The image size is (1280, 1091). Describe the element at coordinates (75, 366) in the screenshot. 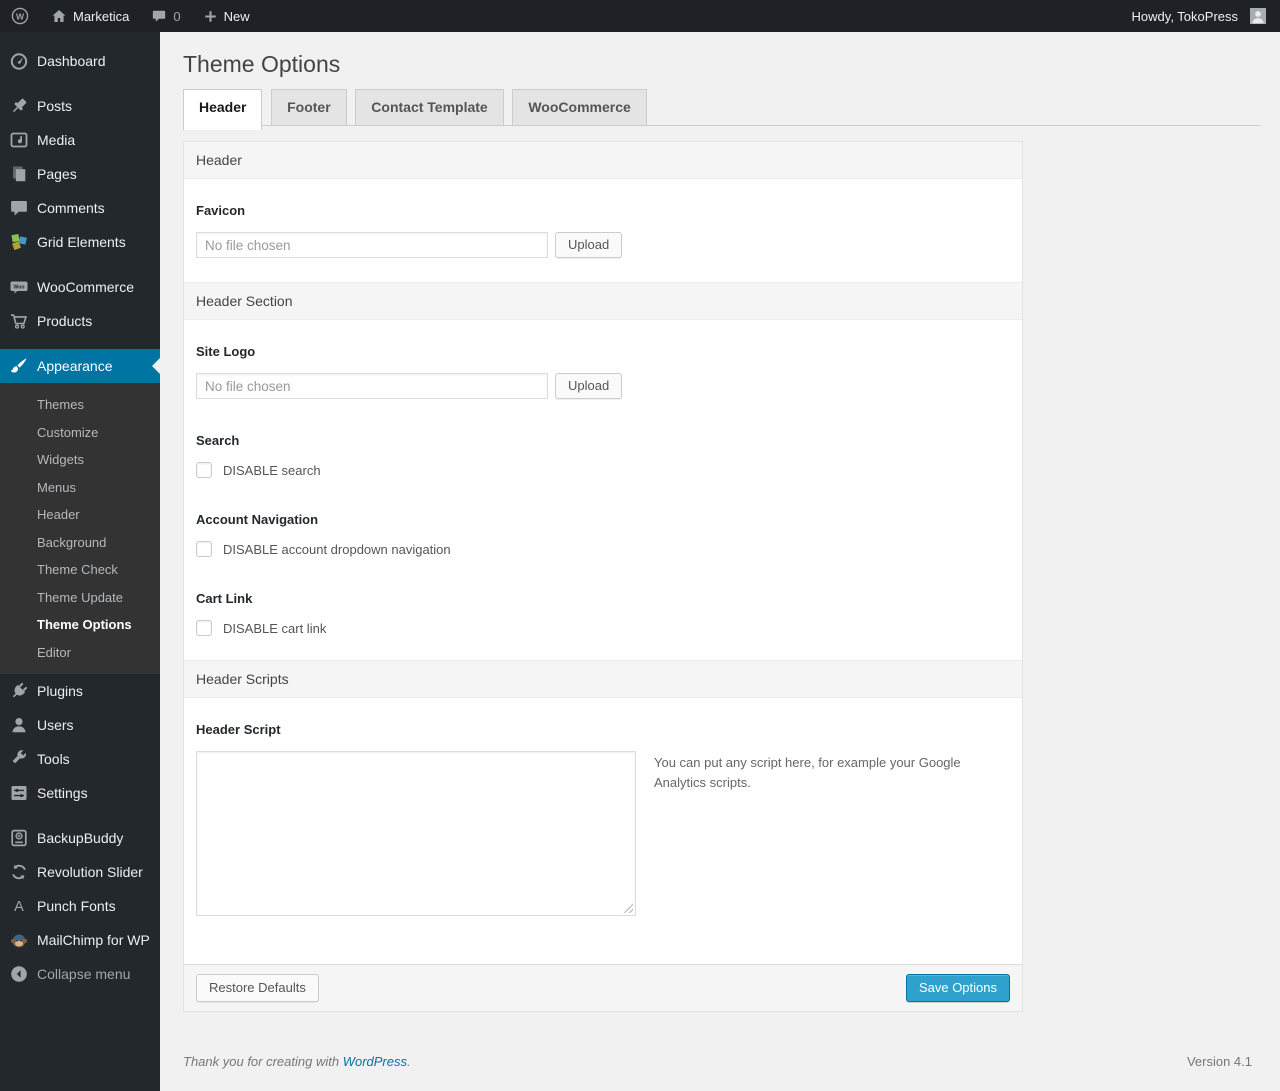

I see `sidebar-item-label: Appearance` at that location.